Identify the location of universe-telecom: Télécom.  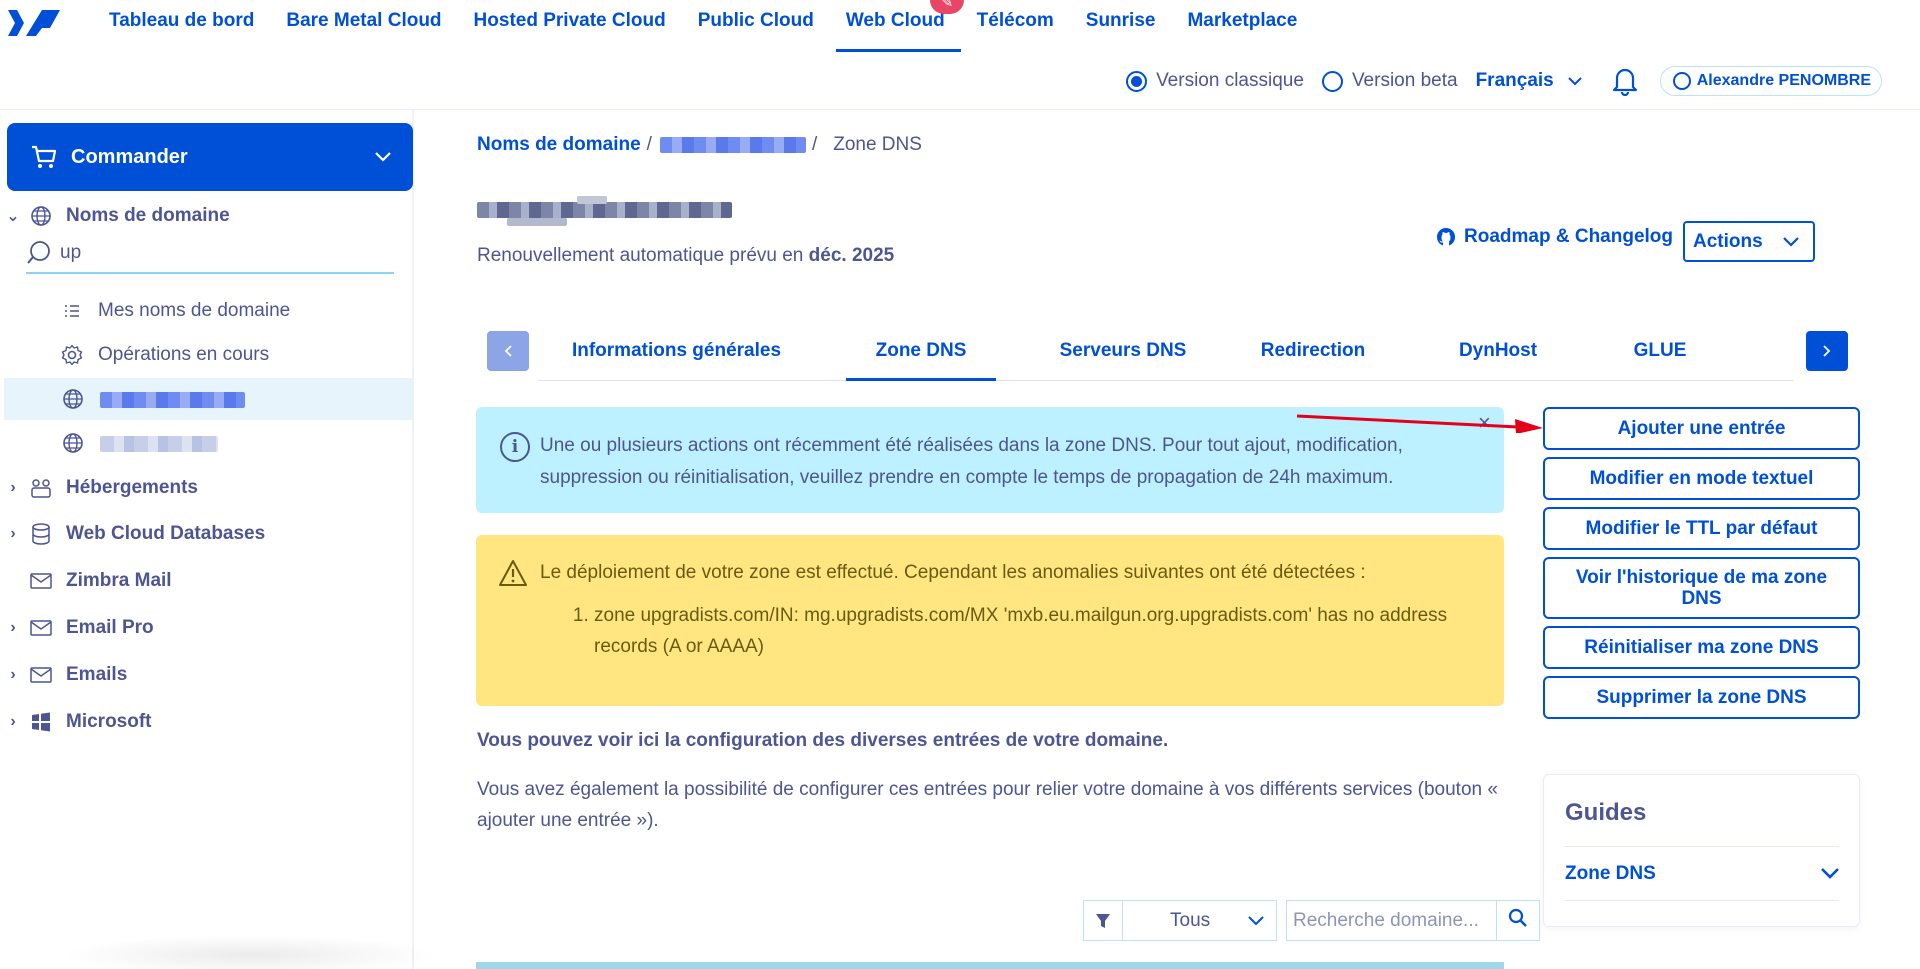
(1015, 26).